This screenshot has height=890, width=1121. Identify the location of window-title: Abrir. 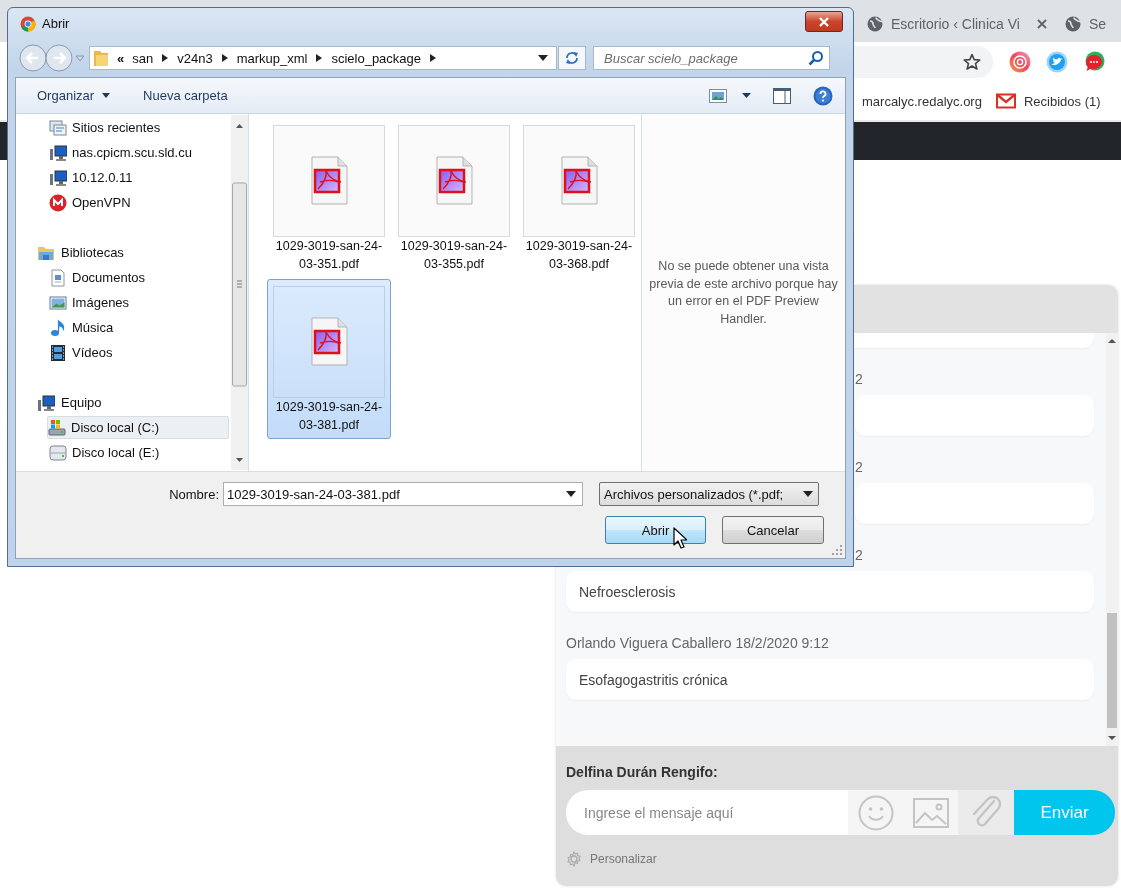
(56, 23).